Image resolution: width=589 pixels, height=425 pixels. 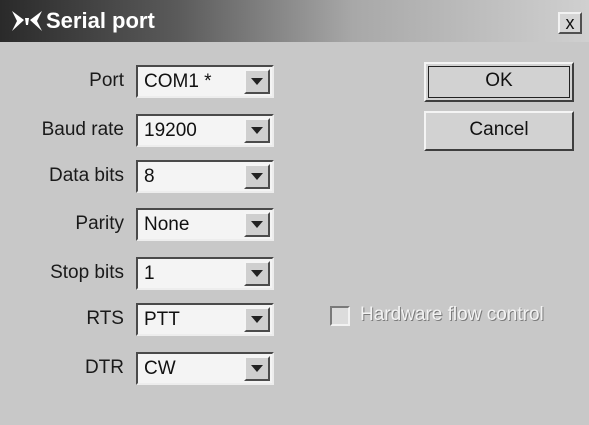 What do you see at coordinates (99, 223) in the screenshot?
I see `parity-label: Parity` at bounding box center [99, 223].